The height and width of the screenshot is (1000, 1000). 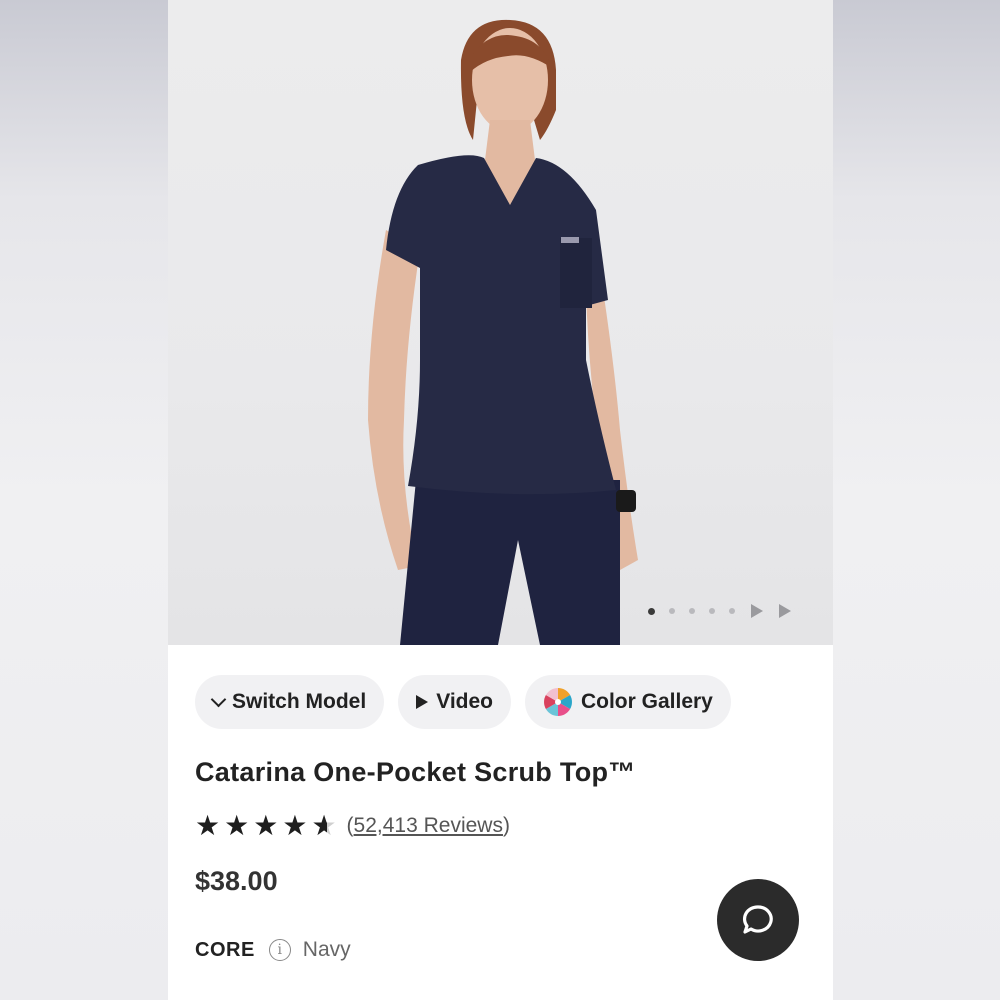 I want to click on color-gallery-button: Color Gallery, so click(x=627, y=702).